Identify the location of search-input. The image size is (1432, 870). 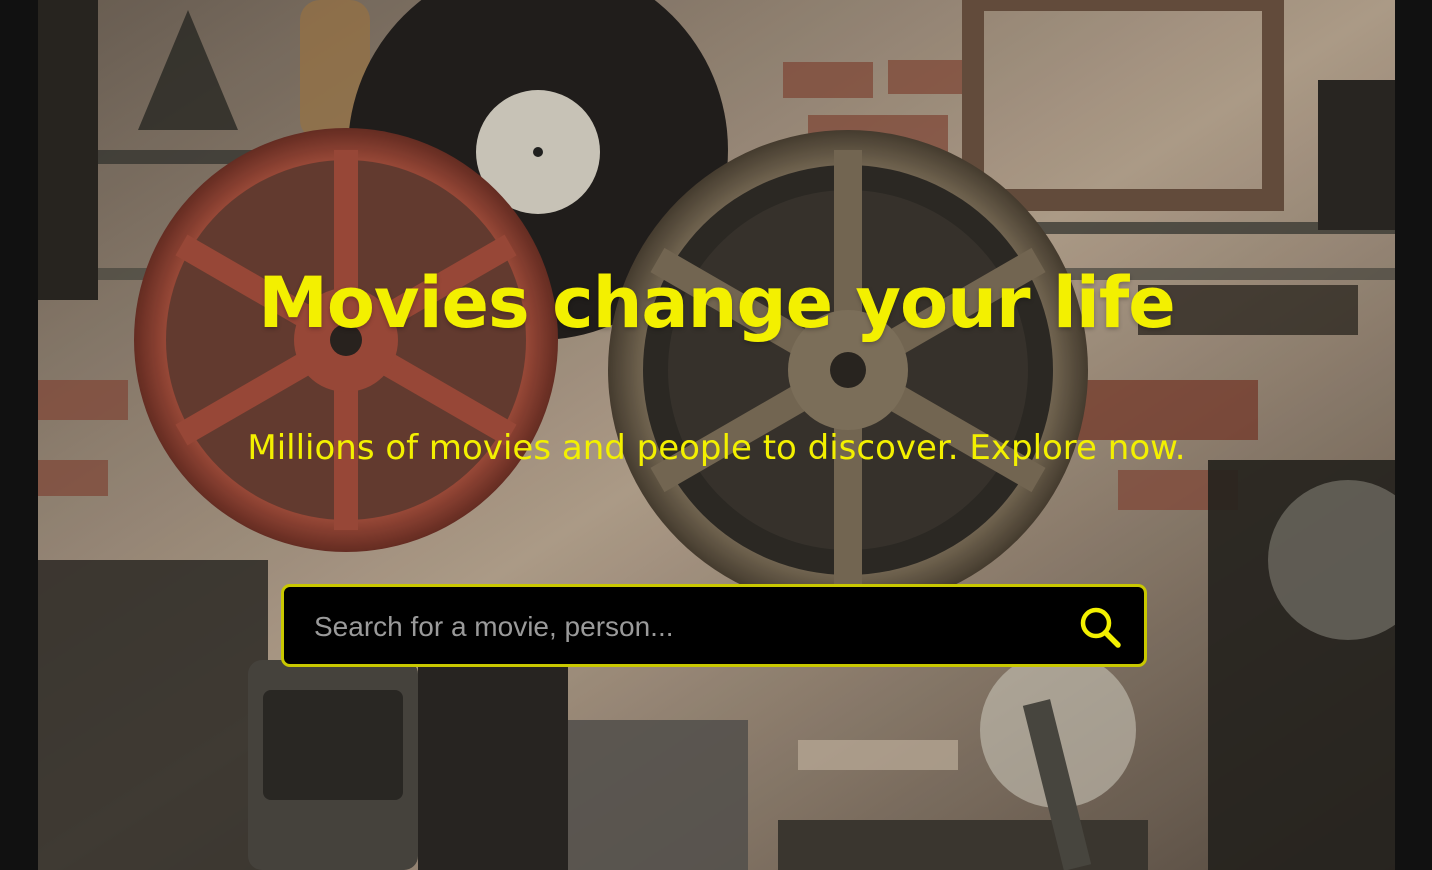
(684, 626).